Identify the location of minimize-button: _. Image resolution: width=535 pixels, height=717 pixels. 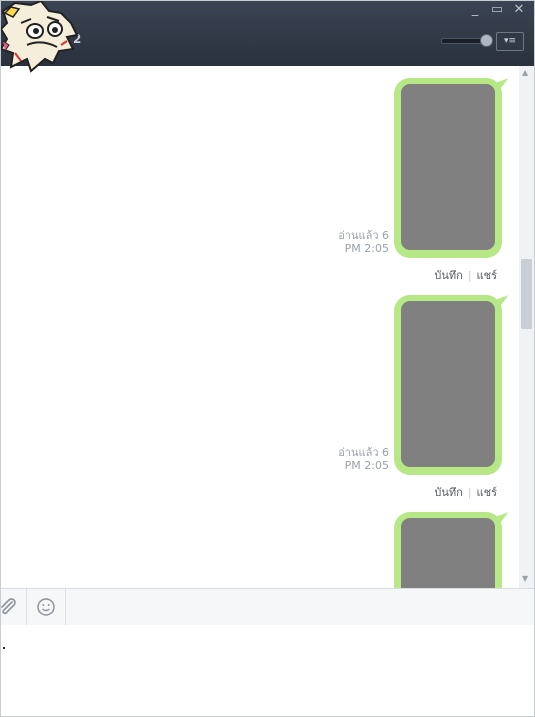
(475, 10).